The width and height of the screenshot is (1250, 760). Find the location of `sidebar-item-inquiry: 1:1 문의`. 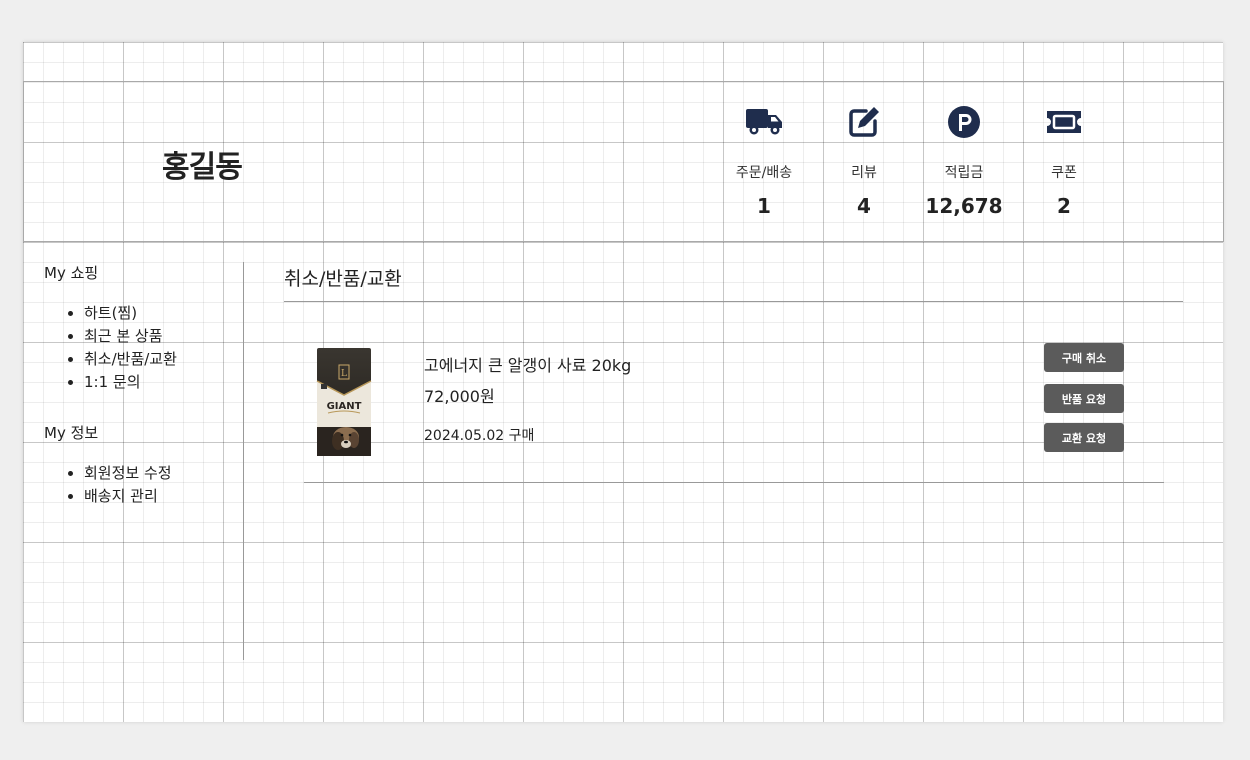

sidebar-item-inquiry: 1:1 문의 is located at coordinates (130, 382).